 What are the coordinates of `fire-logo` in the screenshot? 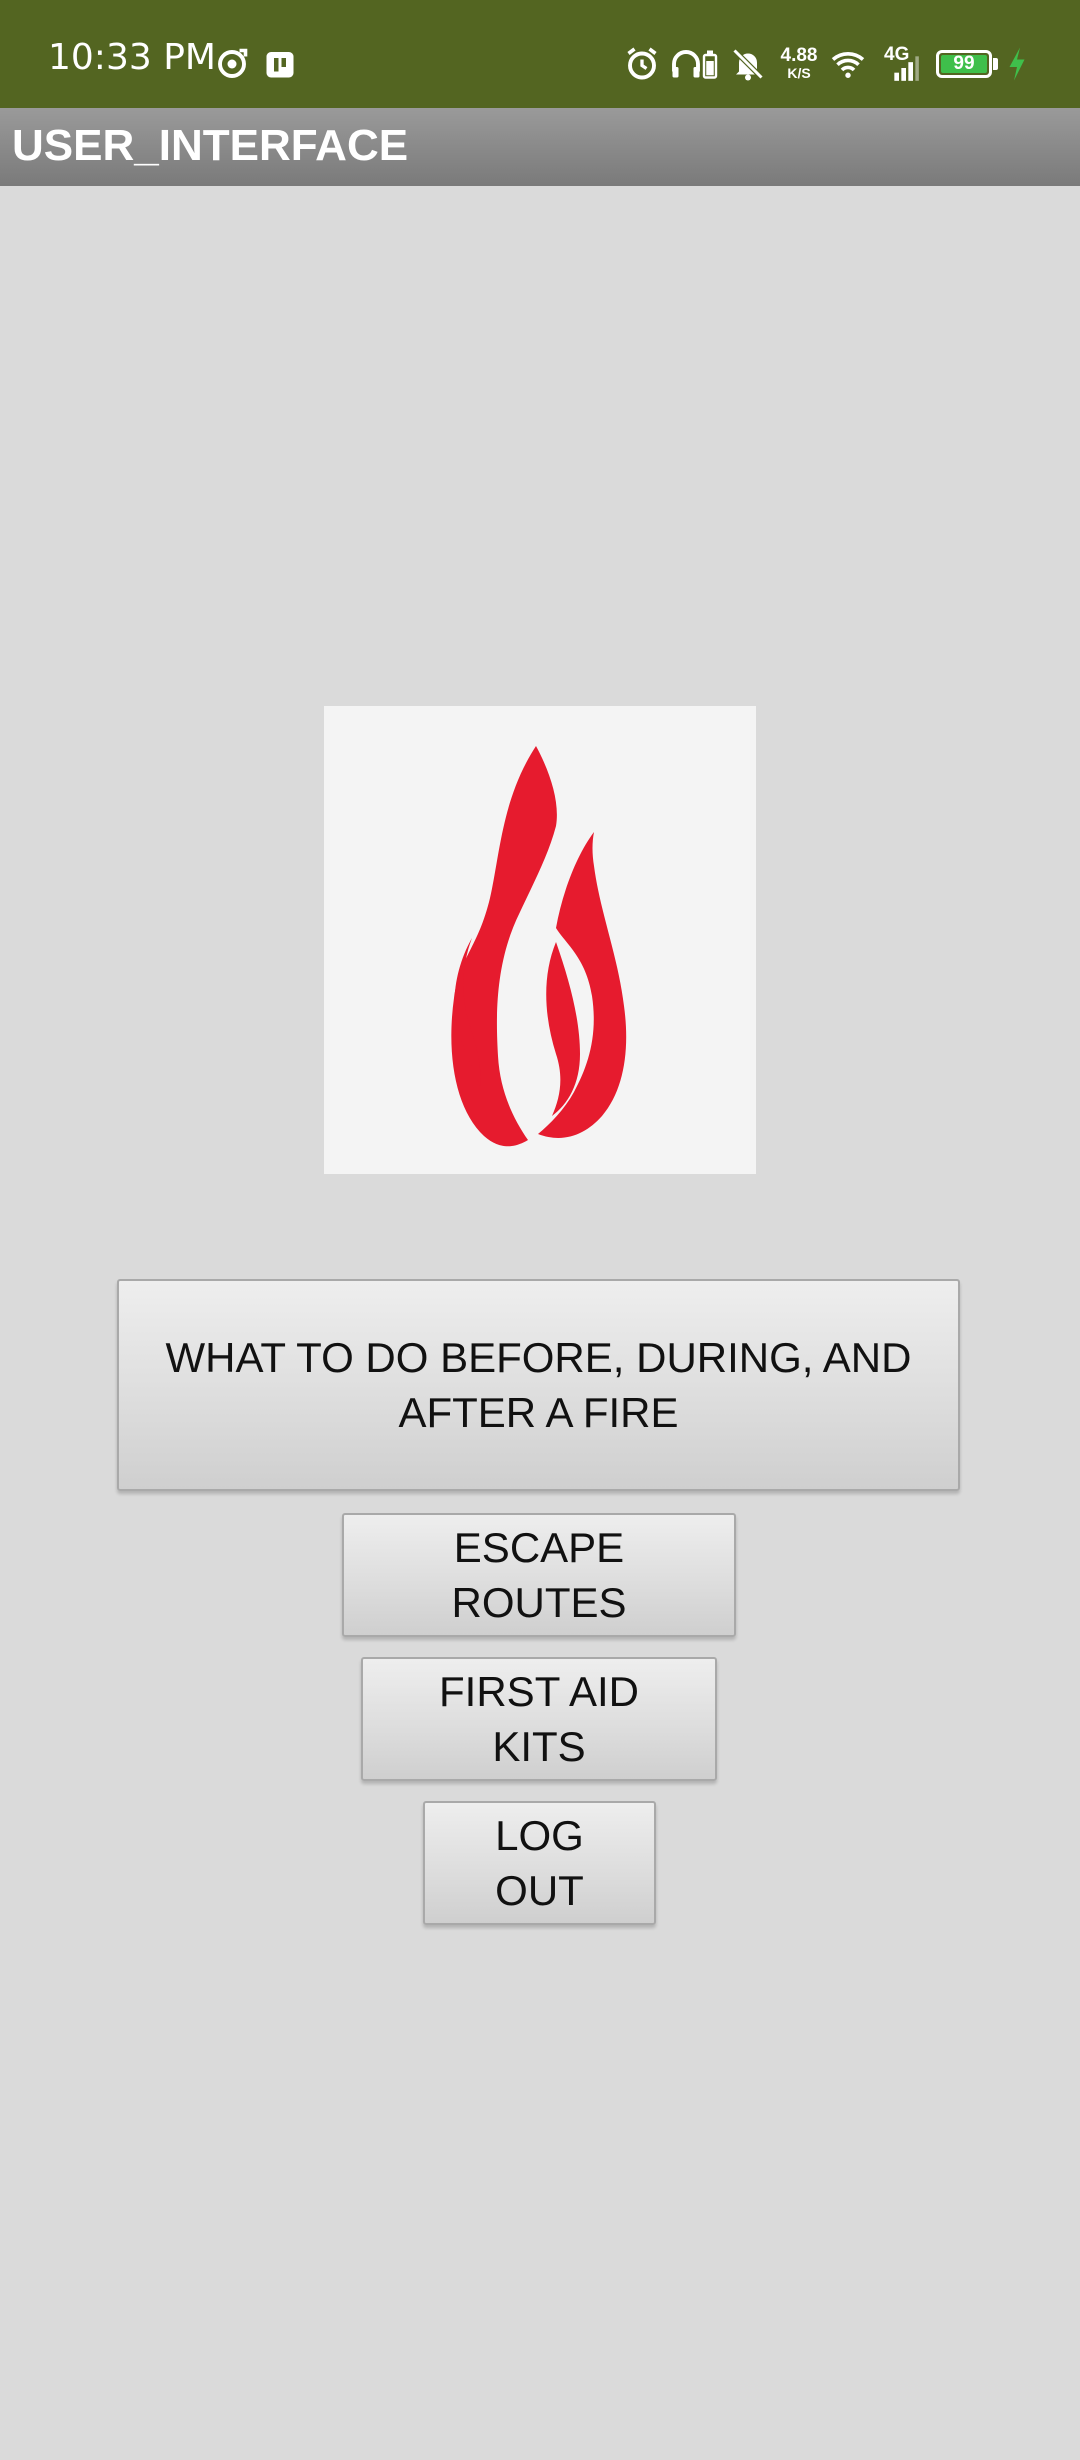 It's located at (540, 940).